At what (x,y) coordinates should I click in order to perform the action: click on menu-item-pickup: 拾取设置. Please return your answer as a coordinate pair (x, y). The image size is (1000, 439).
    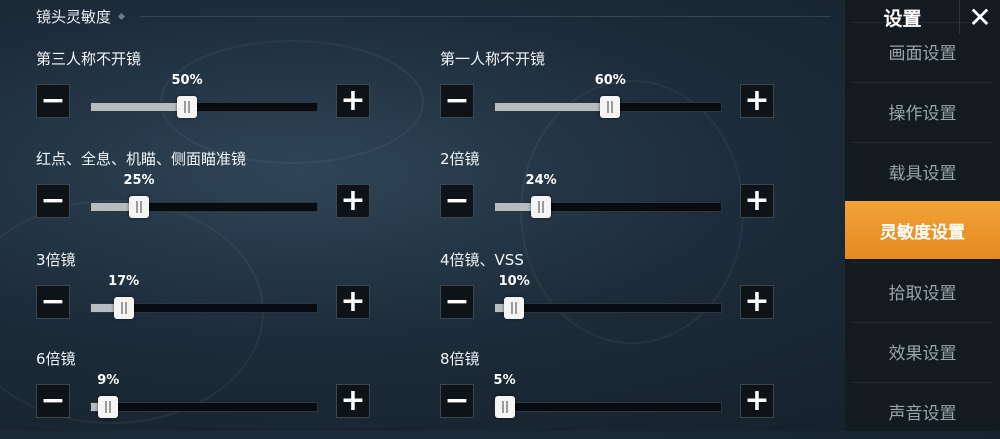
    Looking at the image, I should click on (922, 290).